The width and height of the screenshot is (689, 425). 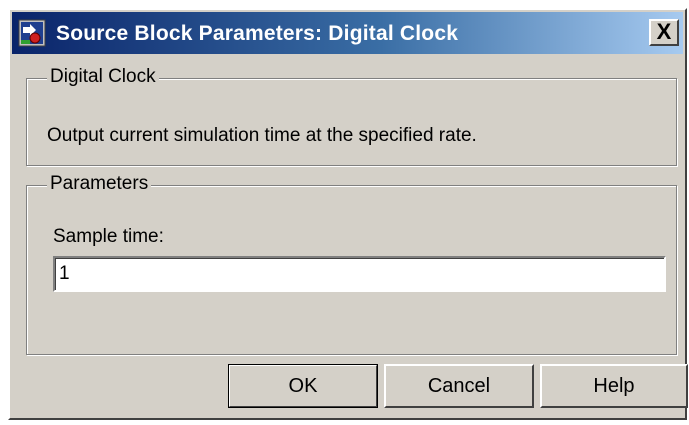 I want to click on ok-button-label: OK, so click(x=303, y=385).